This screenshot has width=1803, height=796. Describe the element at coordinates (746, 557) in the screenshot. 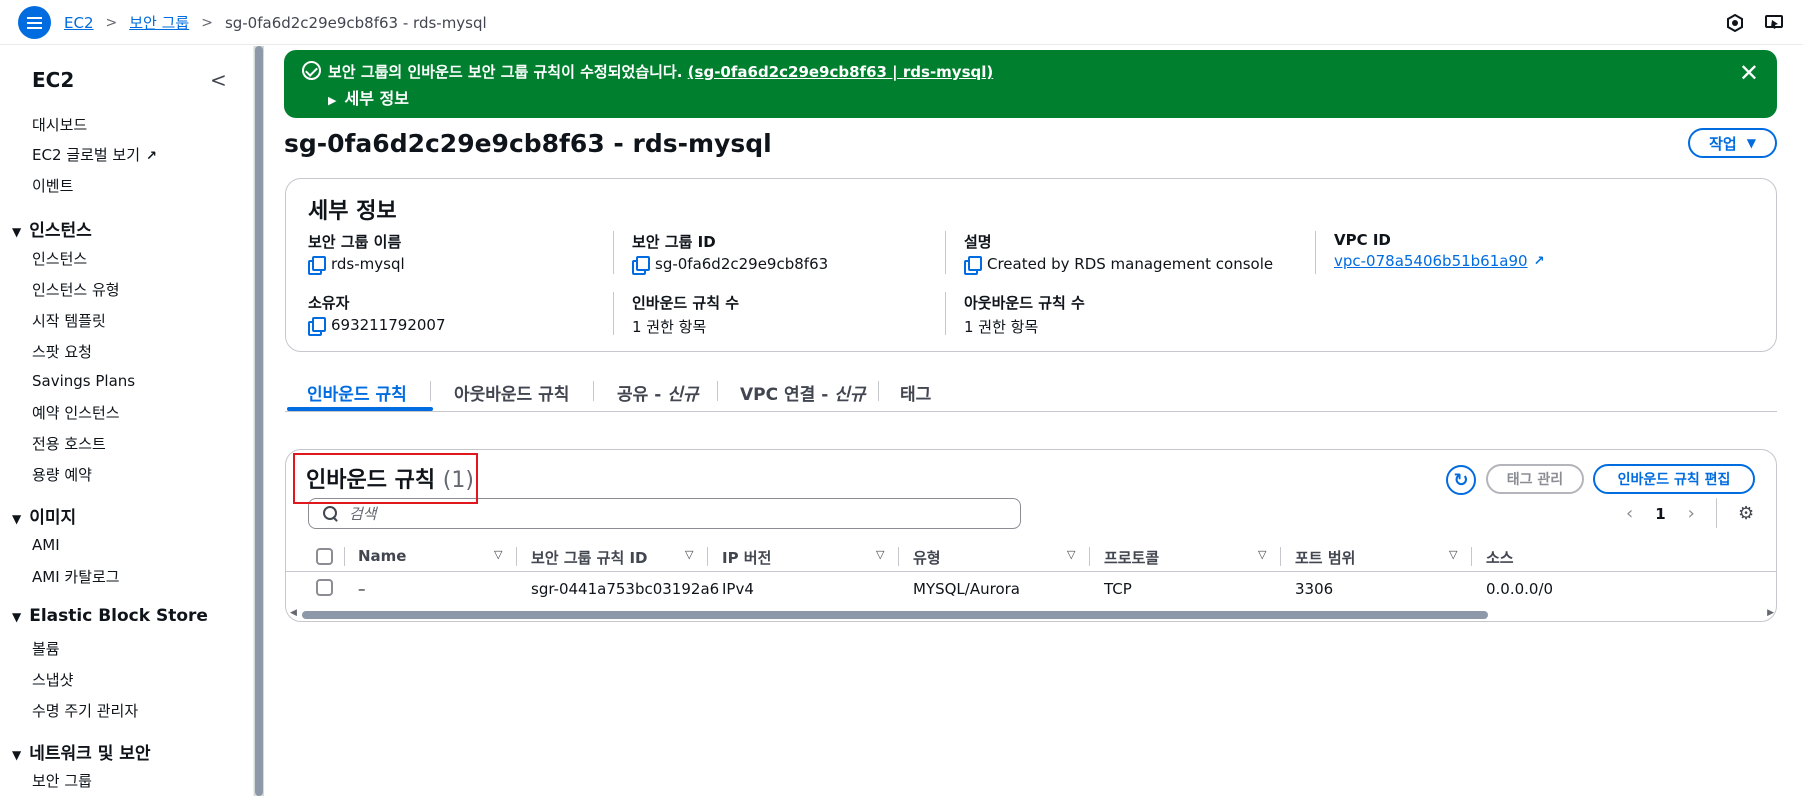

I see `col-header-ip-version: IP 버전` at that location.